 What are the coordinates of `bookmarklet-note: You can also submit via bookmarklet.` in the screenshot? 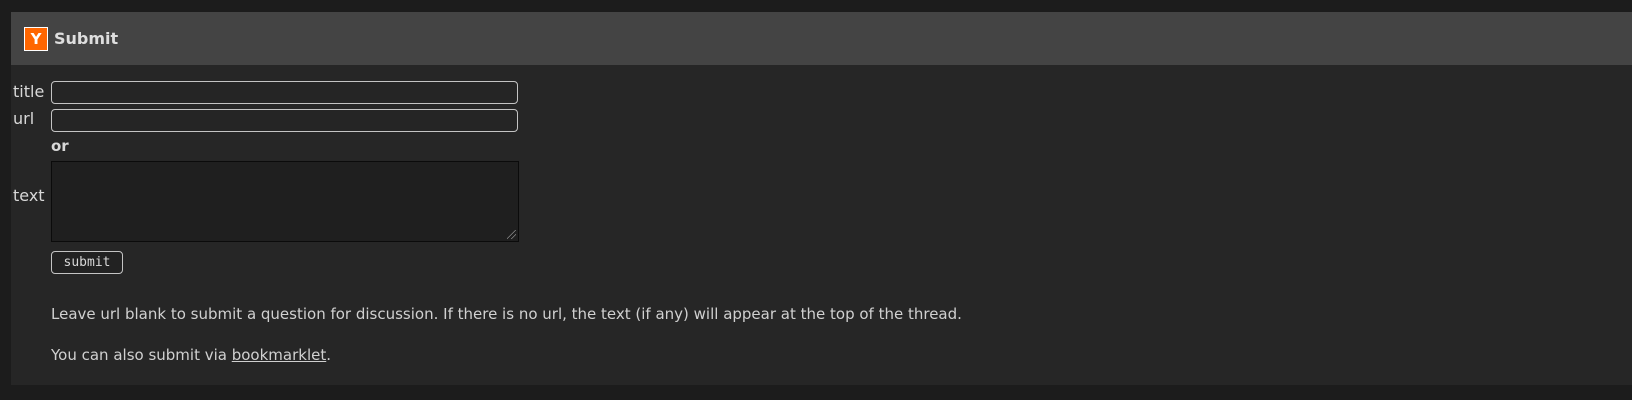 It's located at (191, 355).